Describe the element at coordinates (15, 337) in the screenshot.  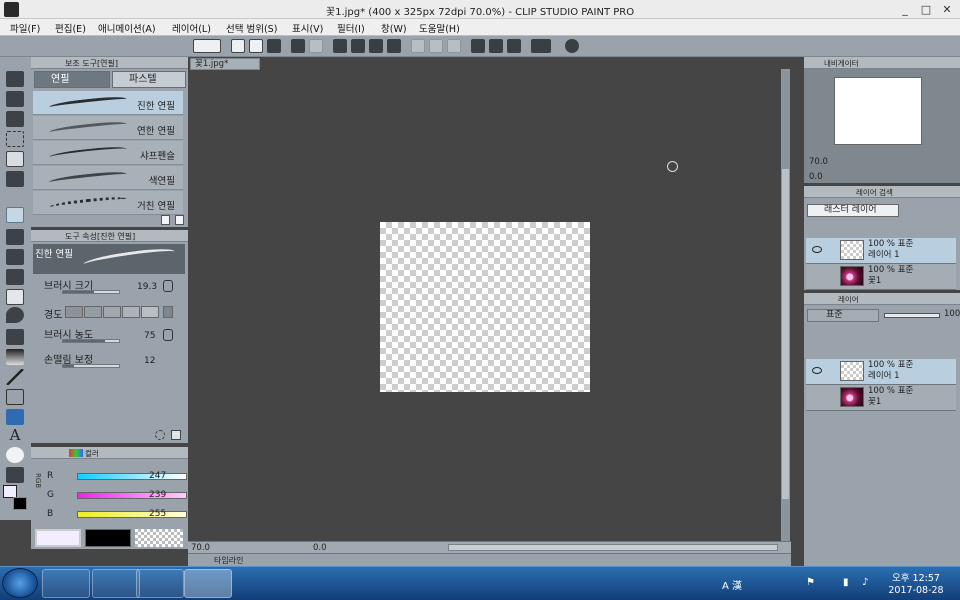
I see `fill-tool-icon` at that location.